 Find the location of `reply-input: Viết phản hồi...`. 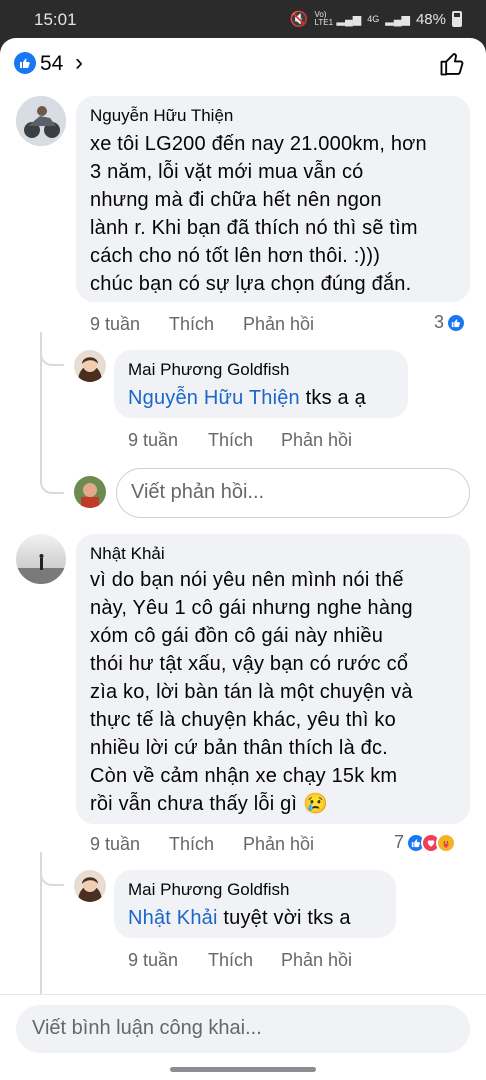

reply-input: Viết phản hồi... is located at coordinates (293, 493).